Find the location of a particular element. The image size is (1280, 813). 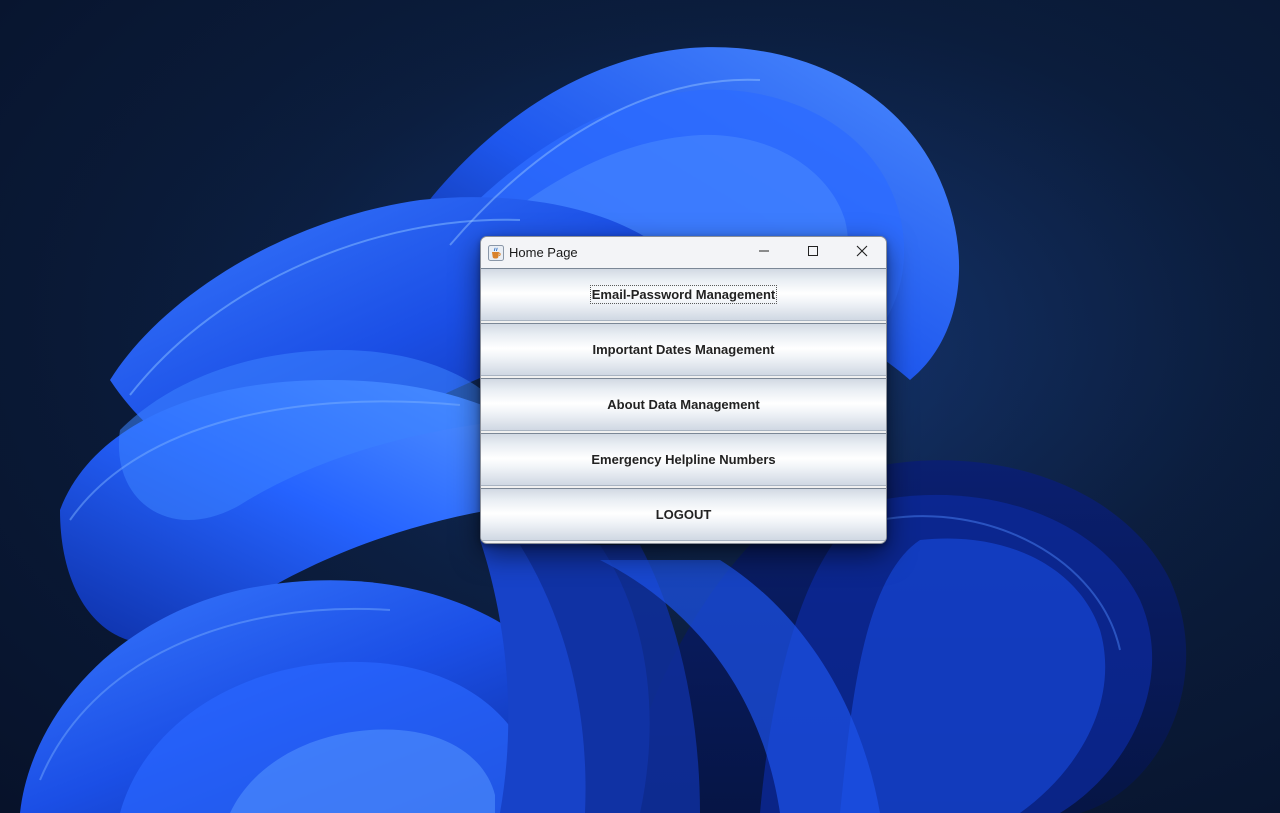

about-data-management-button: About Data Management is located at coordinates (683, 404).